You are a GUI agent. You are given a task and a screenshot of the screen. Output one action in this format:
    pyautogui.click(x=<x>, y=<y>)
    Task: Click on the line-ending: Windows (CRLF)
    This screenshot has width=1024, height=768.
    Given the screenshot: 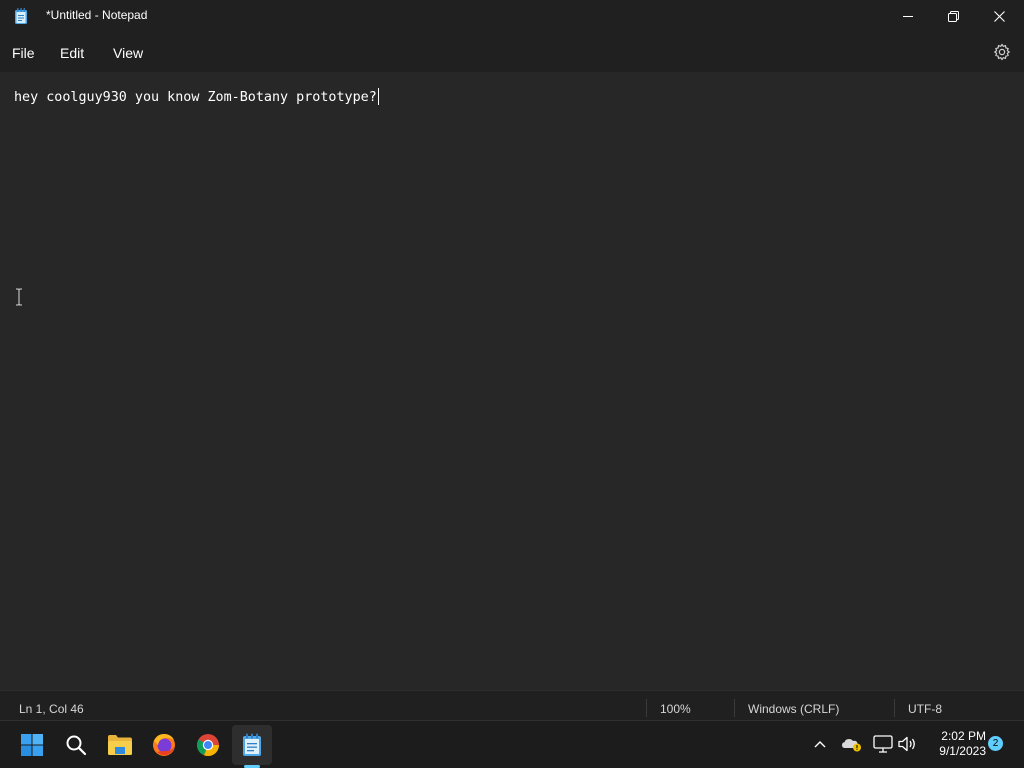 What is the action you would take?
    pyautogui.click(x=794, y=709)
    